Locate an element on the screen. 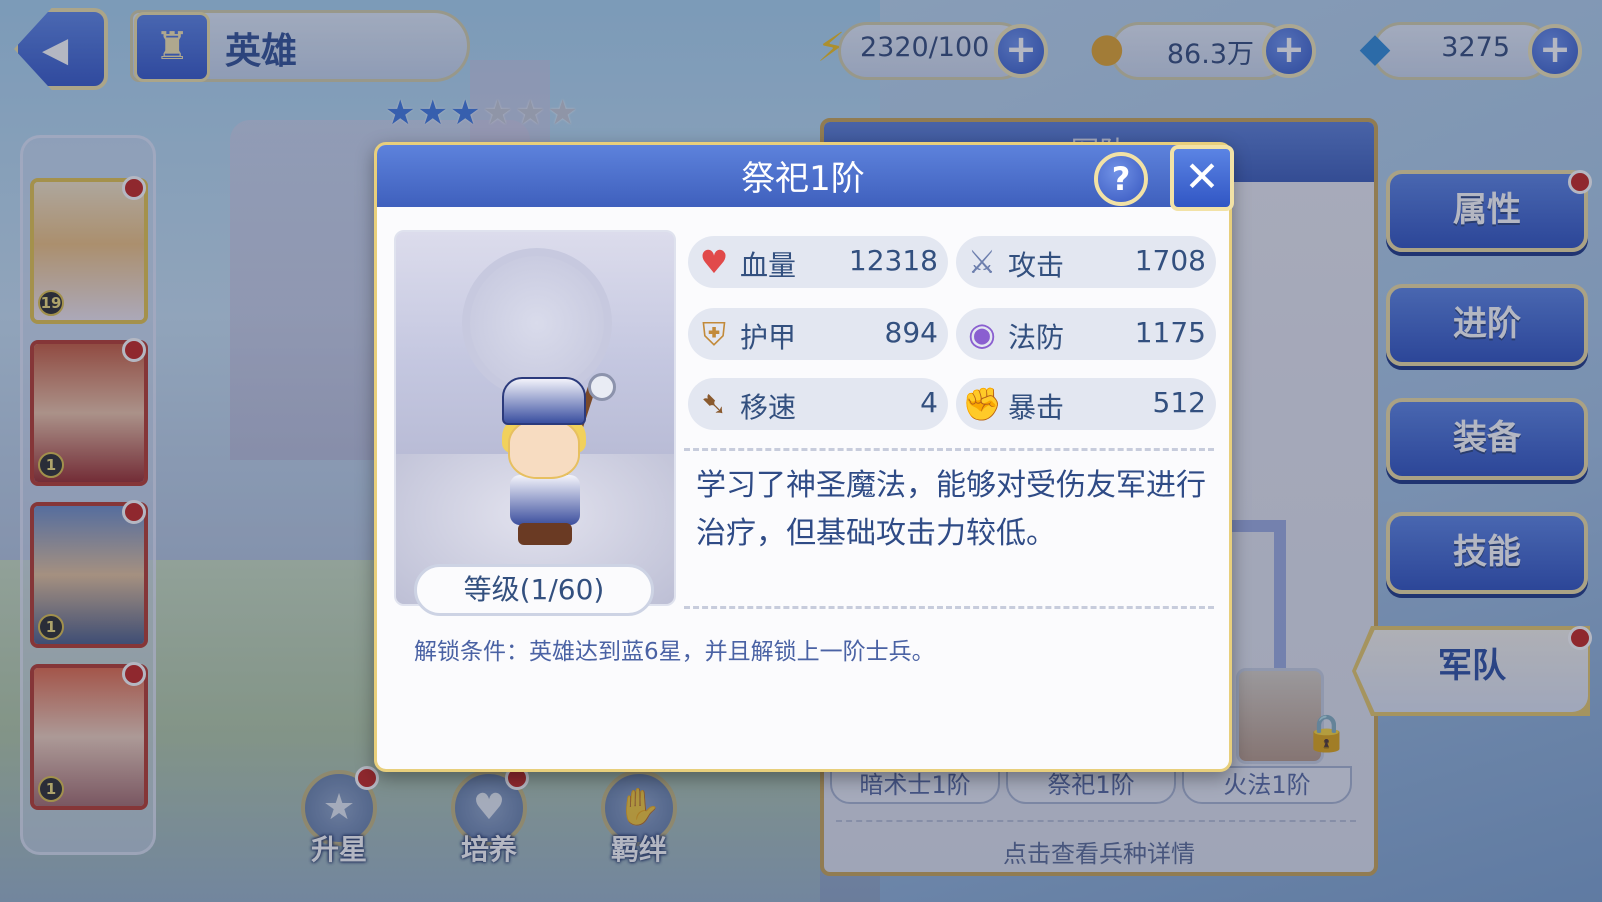 This screenshot has width=1602, height=902. stat-value: 894 is located at coordinates (911, 332).